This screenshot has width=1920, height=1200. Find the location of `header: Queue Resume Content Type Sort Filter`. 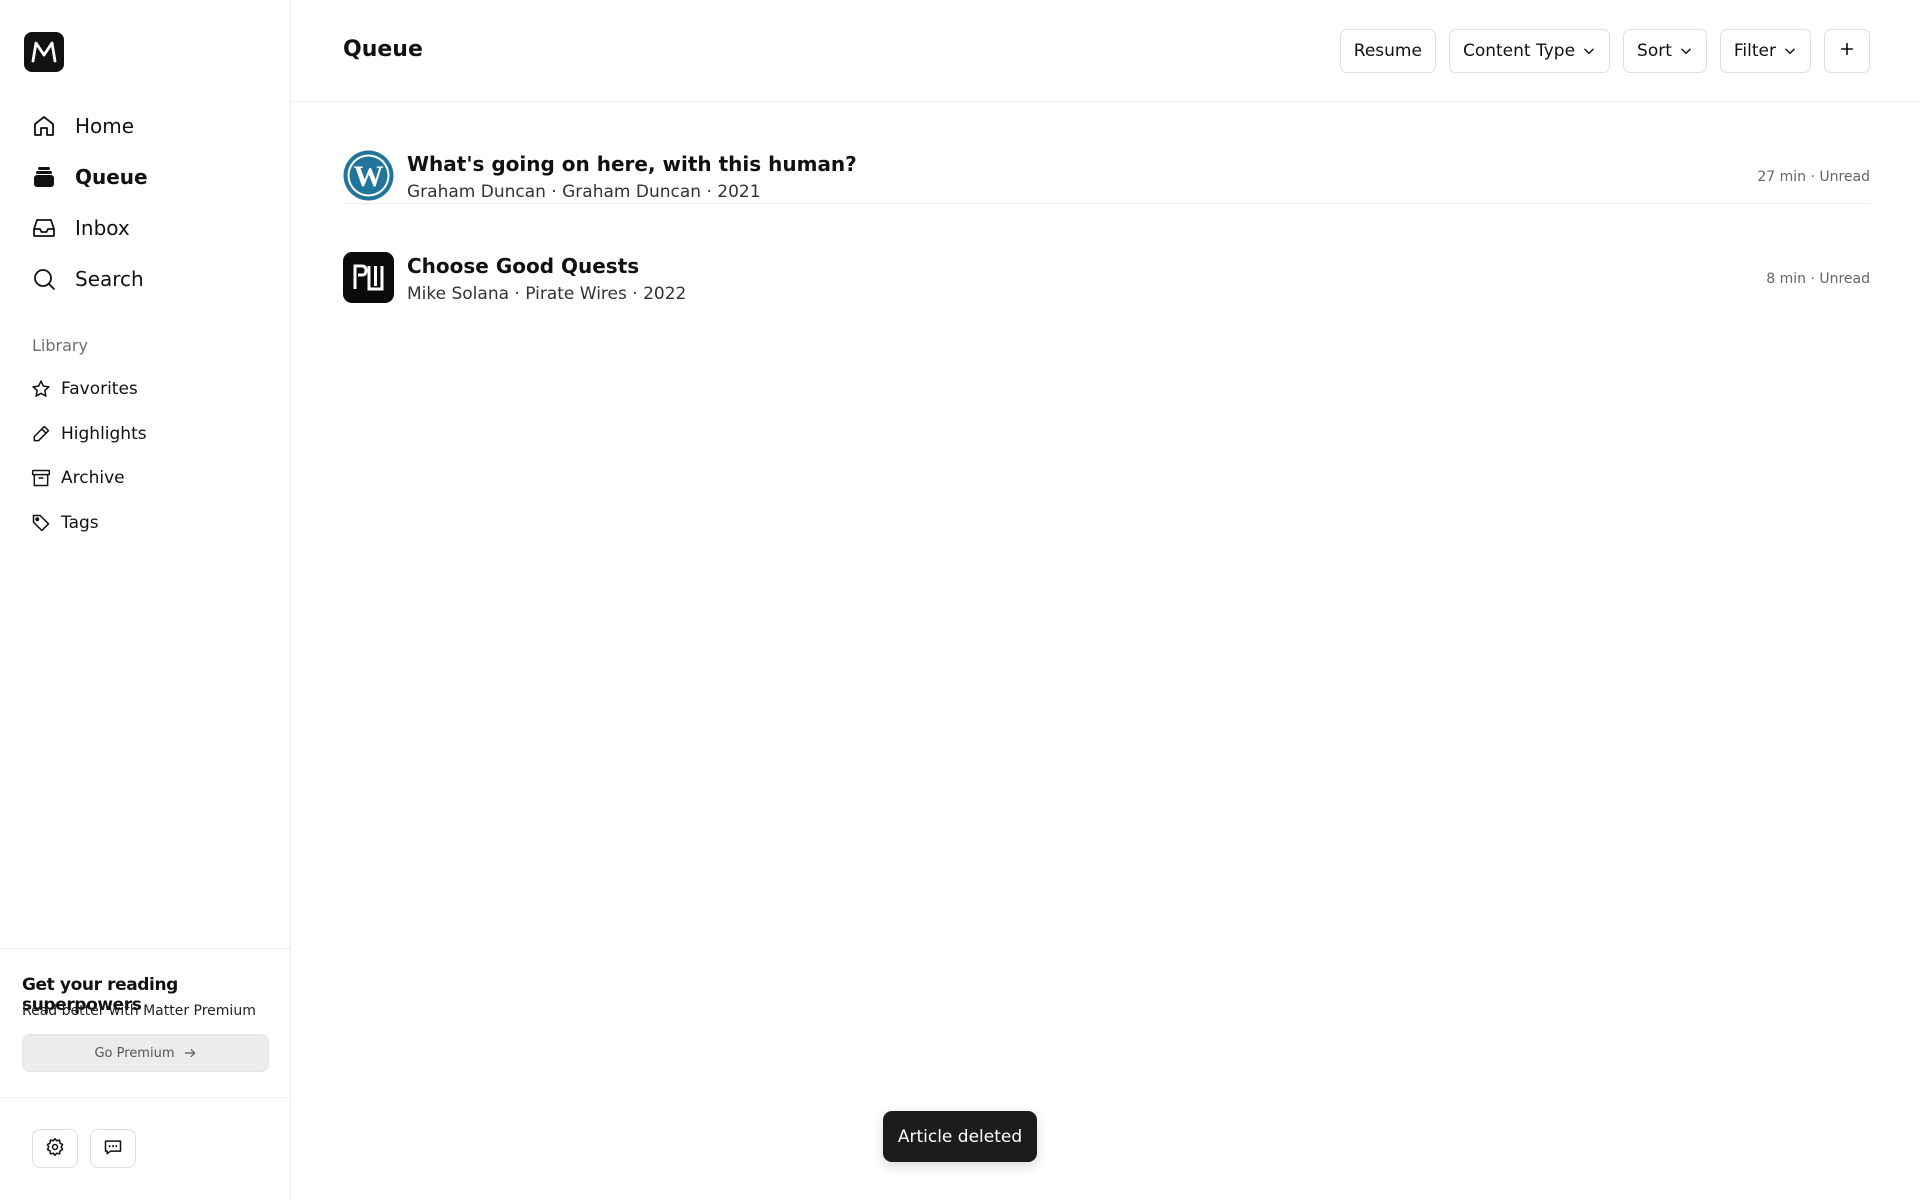

header: Queue Resume Content Type Sort Filter is located at coordinates (1106, 51).